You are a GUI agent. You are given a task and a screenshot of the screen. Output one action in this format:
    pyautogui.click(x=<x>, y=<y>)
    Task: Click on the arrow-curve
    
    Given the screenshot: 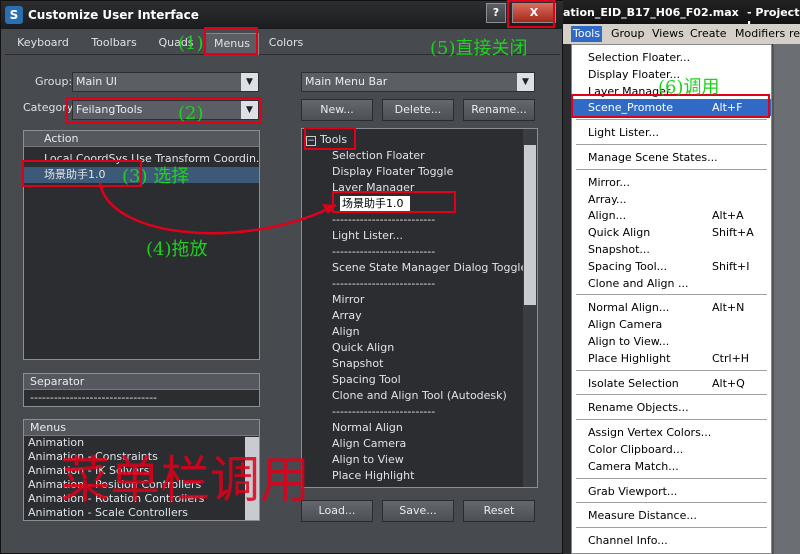 What is the action you would take?
    pyautogui.click(x=217, y=208)
    